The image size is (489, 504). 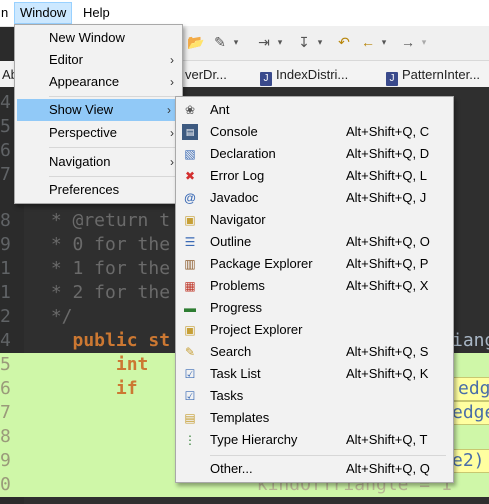 What do you see at coordinates (80, 161) in the screenshot?
I see `menu-item-label: Navigation` at bounding box center [80, 161].